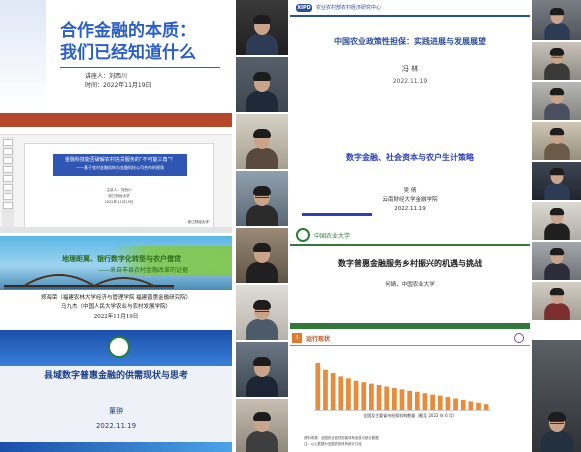 Image resolution: width=581 pixels, height=452 pixels. Describe the element at coordinates (128, 53) in the screenshot. I see `slide-title-line2: 我们已经知道什么` at that location.